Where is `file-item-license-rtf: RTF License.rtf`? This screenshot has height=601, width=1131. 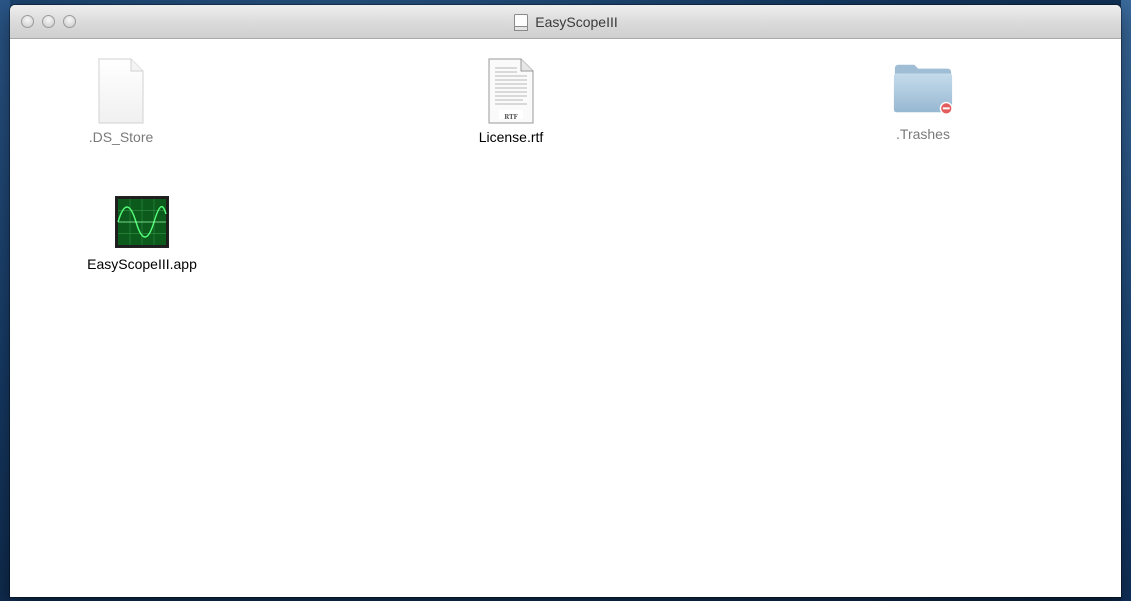
file-item-license-rtf: RTF License.rtf is located at coordinates (511, 101).